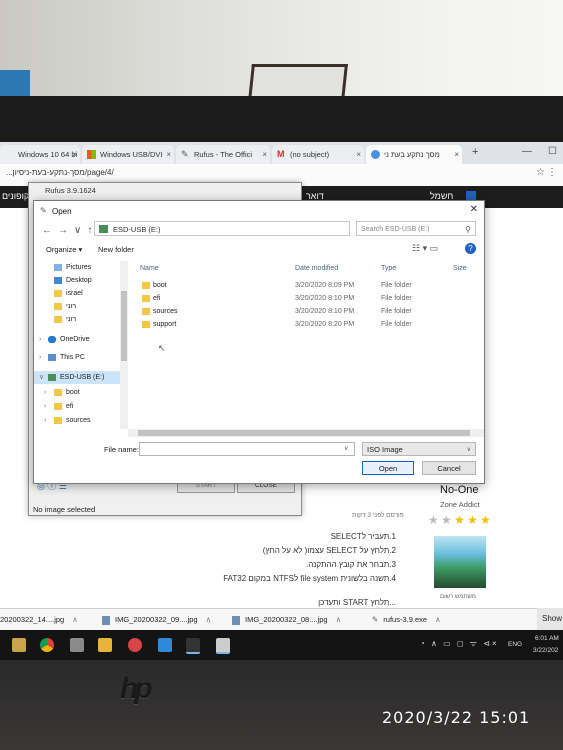 The width and height of the screenshot is (563, 750). What do you see at coordinates (304, 311) in the screenshot?
I see `file-row: sources 3/20/2020 8:10 PM File folder` at bounding box center [304, 311].